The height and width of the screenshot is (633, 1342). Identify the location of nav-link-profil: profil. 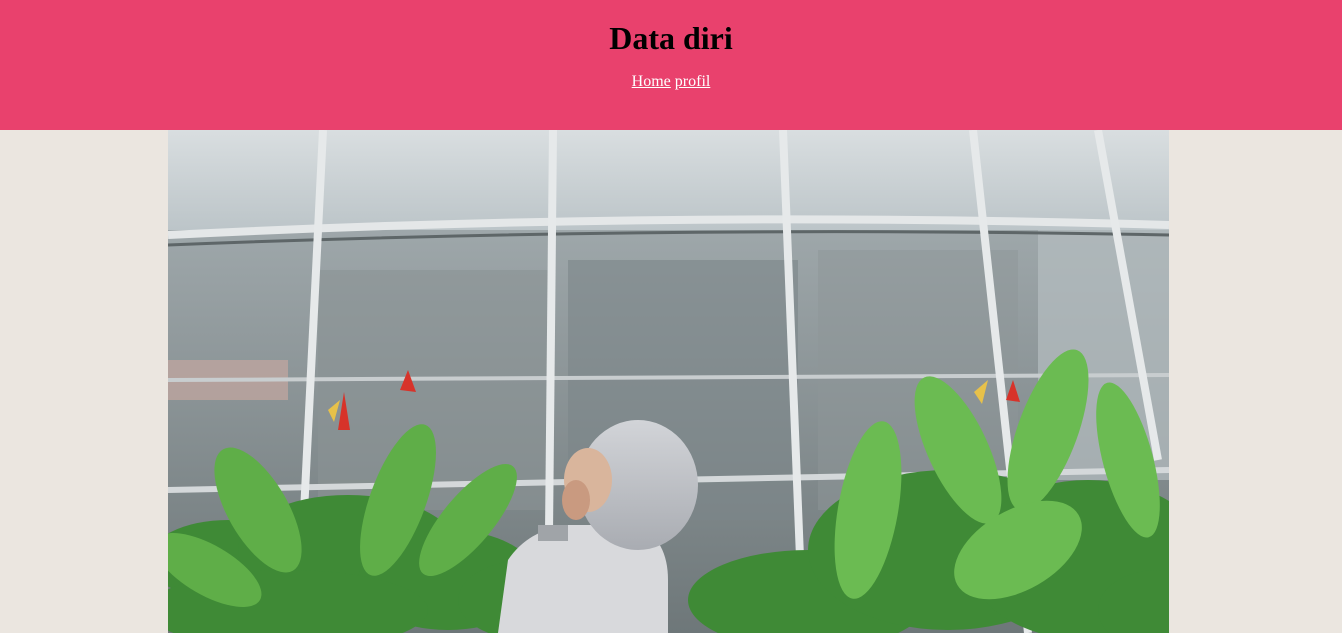
(693, 81).